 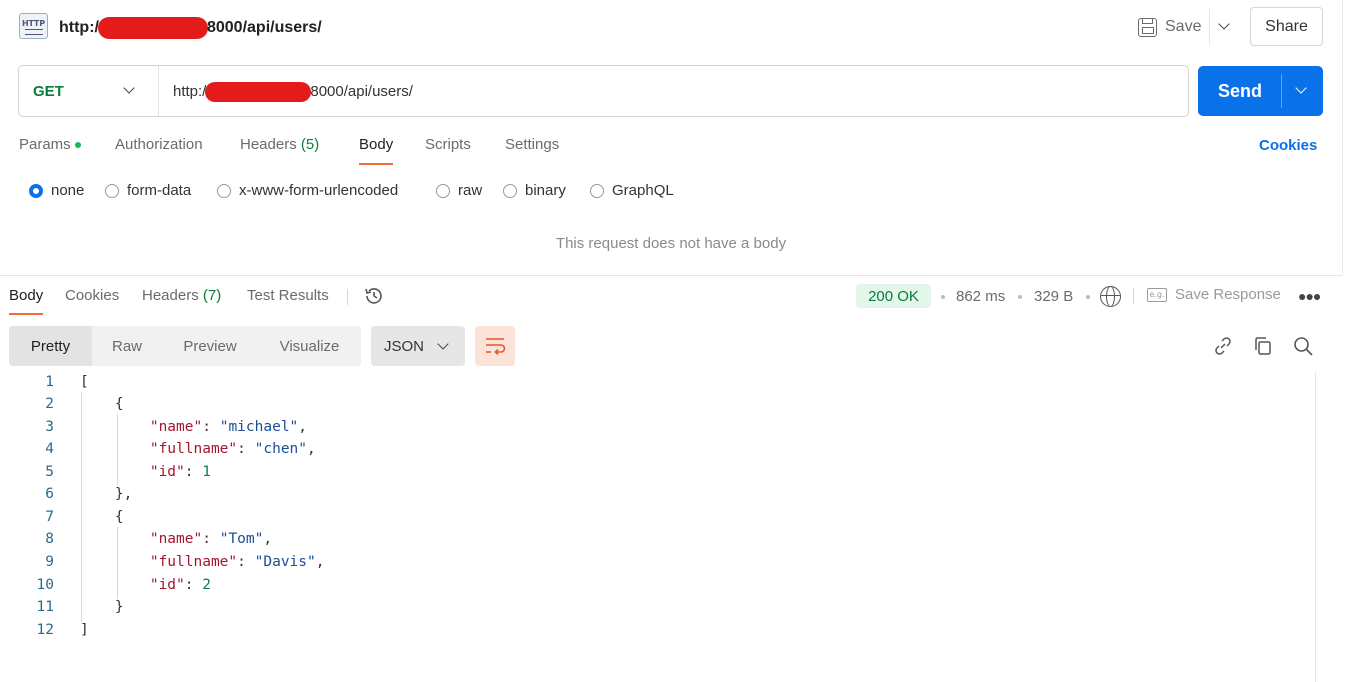 What do you see at coordinates (49, 562) in the screenshot?
I see `line-number: 9` at bounding box center [49, 562].